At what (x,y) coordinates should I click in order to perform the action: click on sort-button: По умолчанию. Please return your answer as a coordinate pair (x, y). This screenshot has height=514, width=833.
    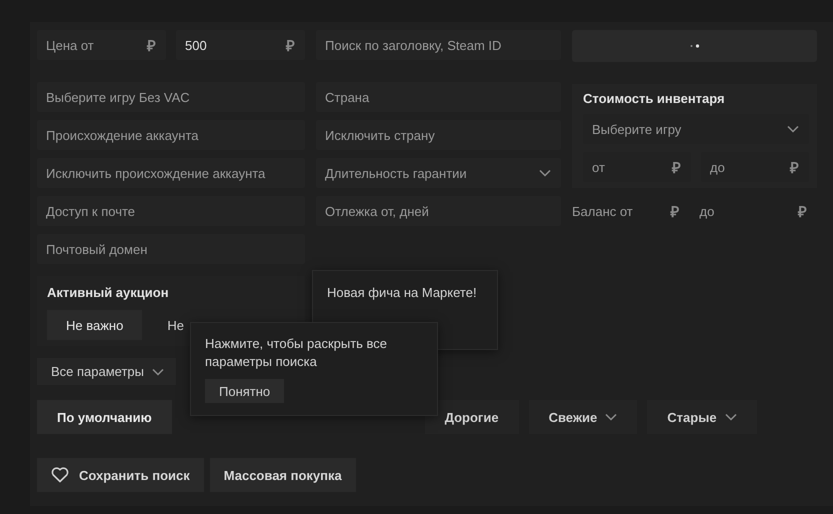
    Looking at the image, I should click on (104, 417).